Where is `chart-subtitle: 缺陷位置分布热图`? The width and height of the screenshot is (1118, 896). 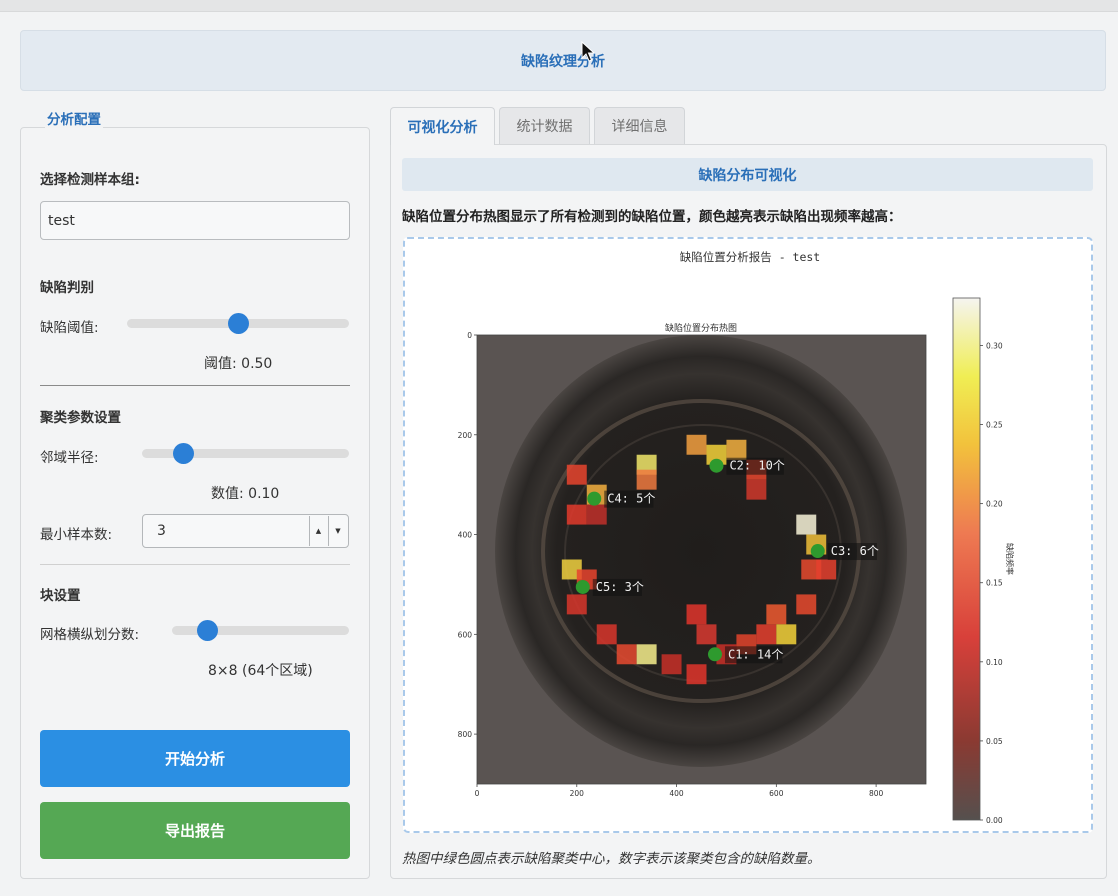
chart-subtitle: 缺陷位置分布热图 is located at coordinates (701, 328).